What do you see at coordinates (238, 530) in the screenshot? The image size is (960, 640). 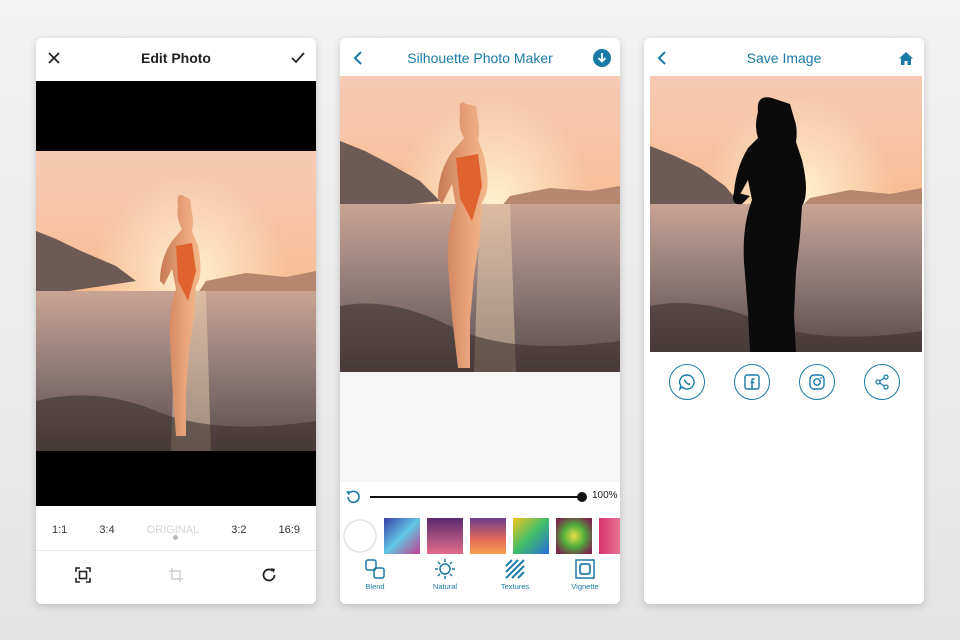 I see `ratio-3-2: 3:2` at bounding box center [238, 530].